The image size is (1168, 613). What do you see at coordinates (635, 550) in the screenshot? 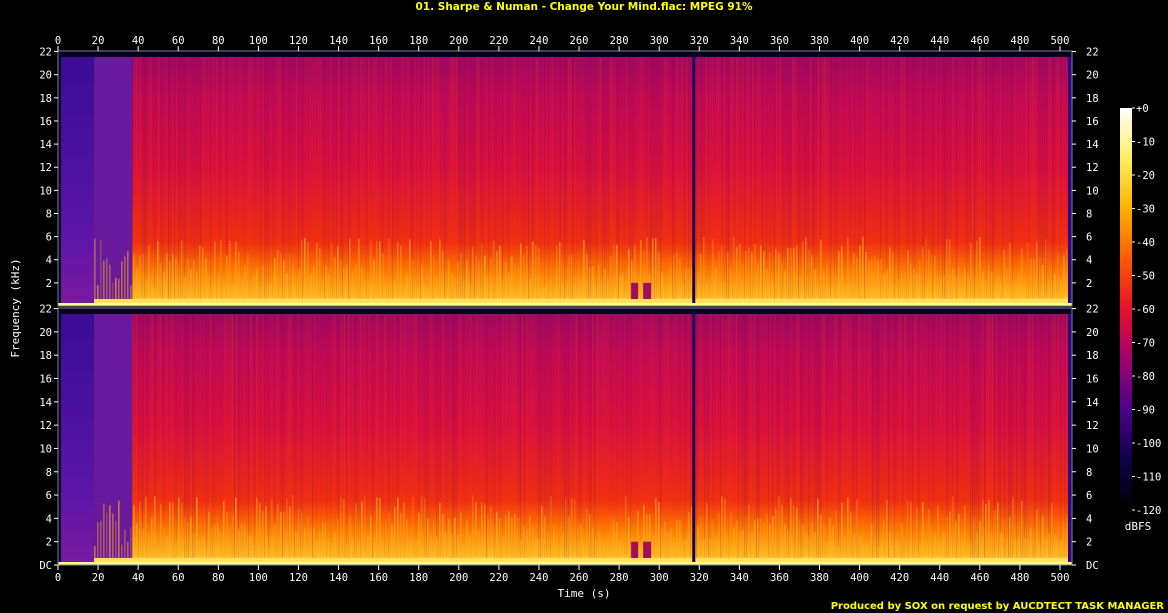
I see `quiet-gap` at bounding box center [635, 550].